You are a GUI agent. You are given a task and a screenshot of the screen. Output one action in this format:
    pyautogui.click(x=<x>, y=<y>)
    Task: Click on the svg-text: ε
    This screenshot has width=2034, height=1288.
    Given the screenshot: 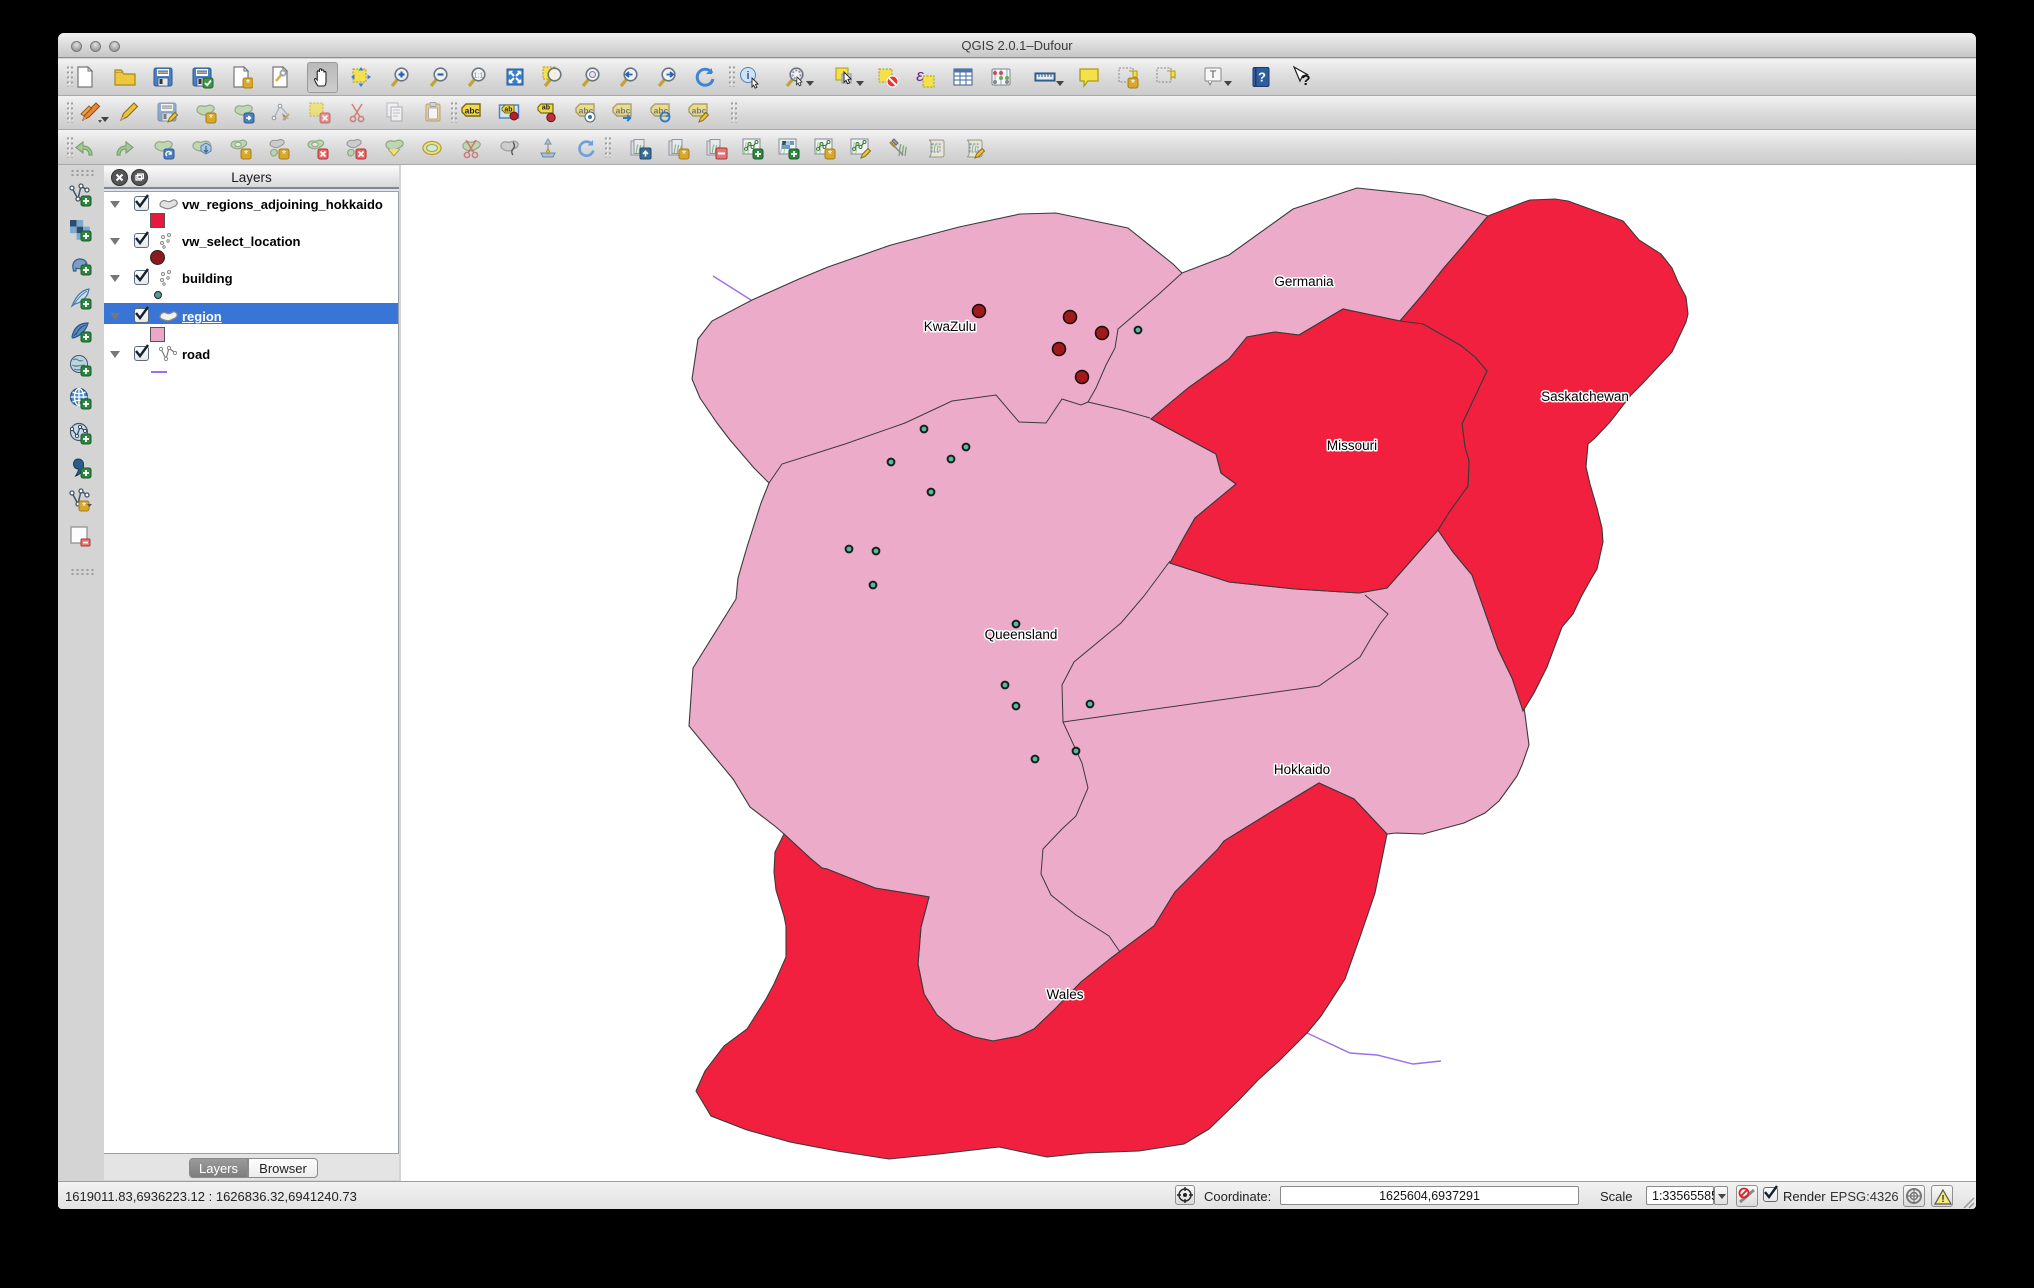 What is the action you would take?
    pyautogui.click(x=920, y=75)
    